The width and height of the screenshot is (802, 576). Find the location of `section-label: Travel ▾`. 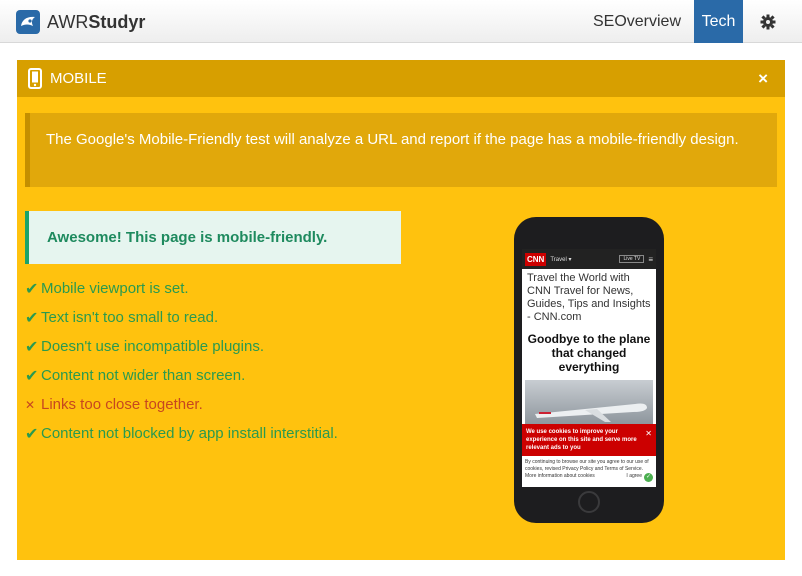

section-label: Travel ▾ is located at coordinates (561, 259).